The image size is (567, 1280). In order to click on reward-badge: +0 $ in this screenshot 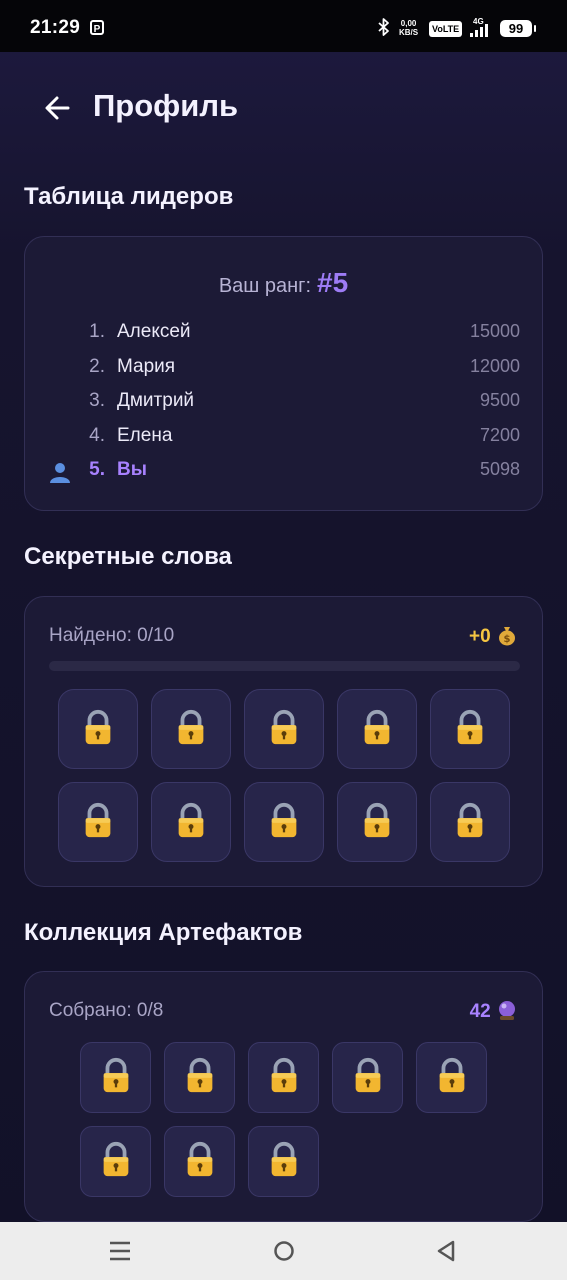, I will do `click(493, 636)`.